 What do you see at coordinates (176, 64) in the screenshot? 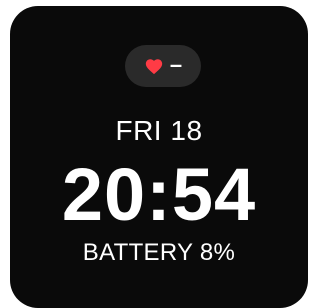
I see `heart-rate-value: –` at bounding box center [176, 64].